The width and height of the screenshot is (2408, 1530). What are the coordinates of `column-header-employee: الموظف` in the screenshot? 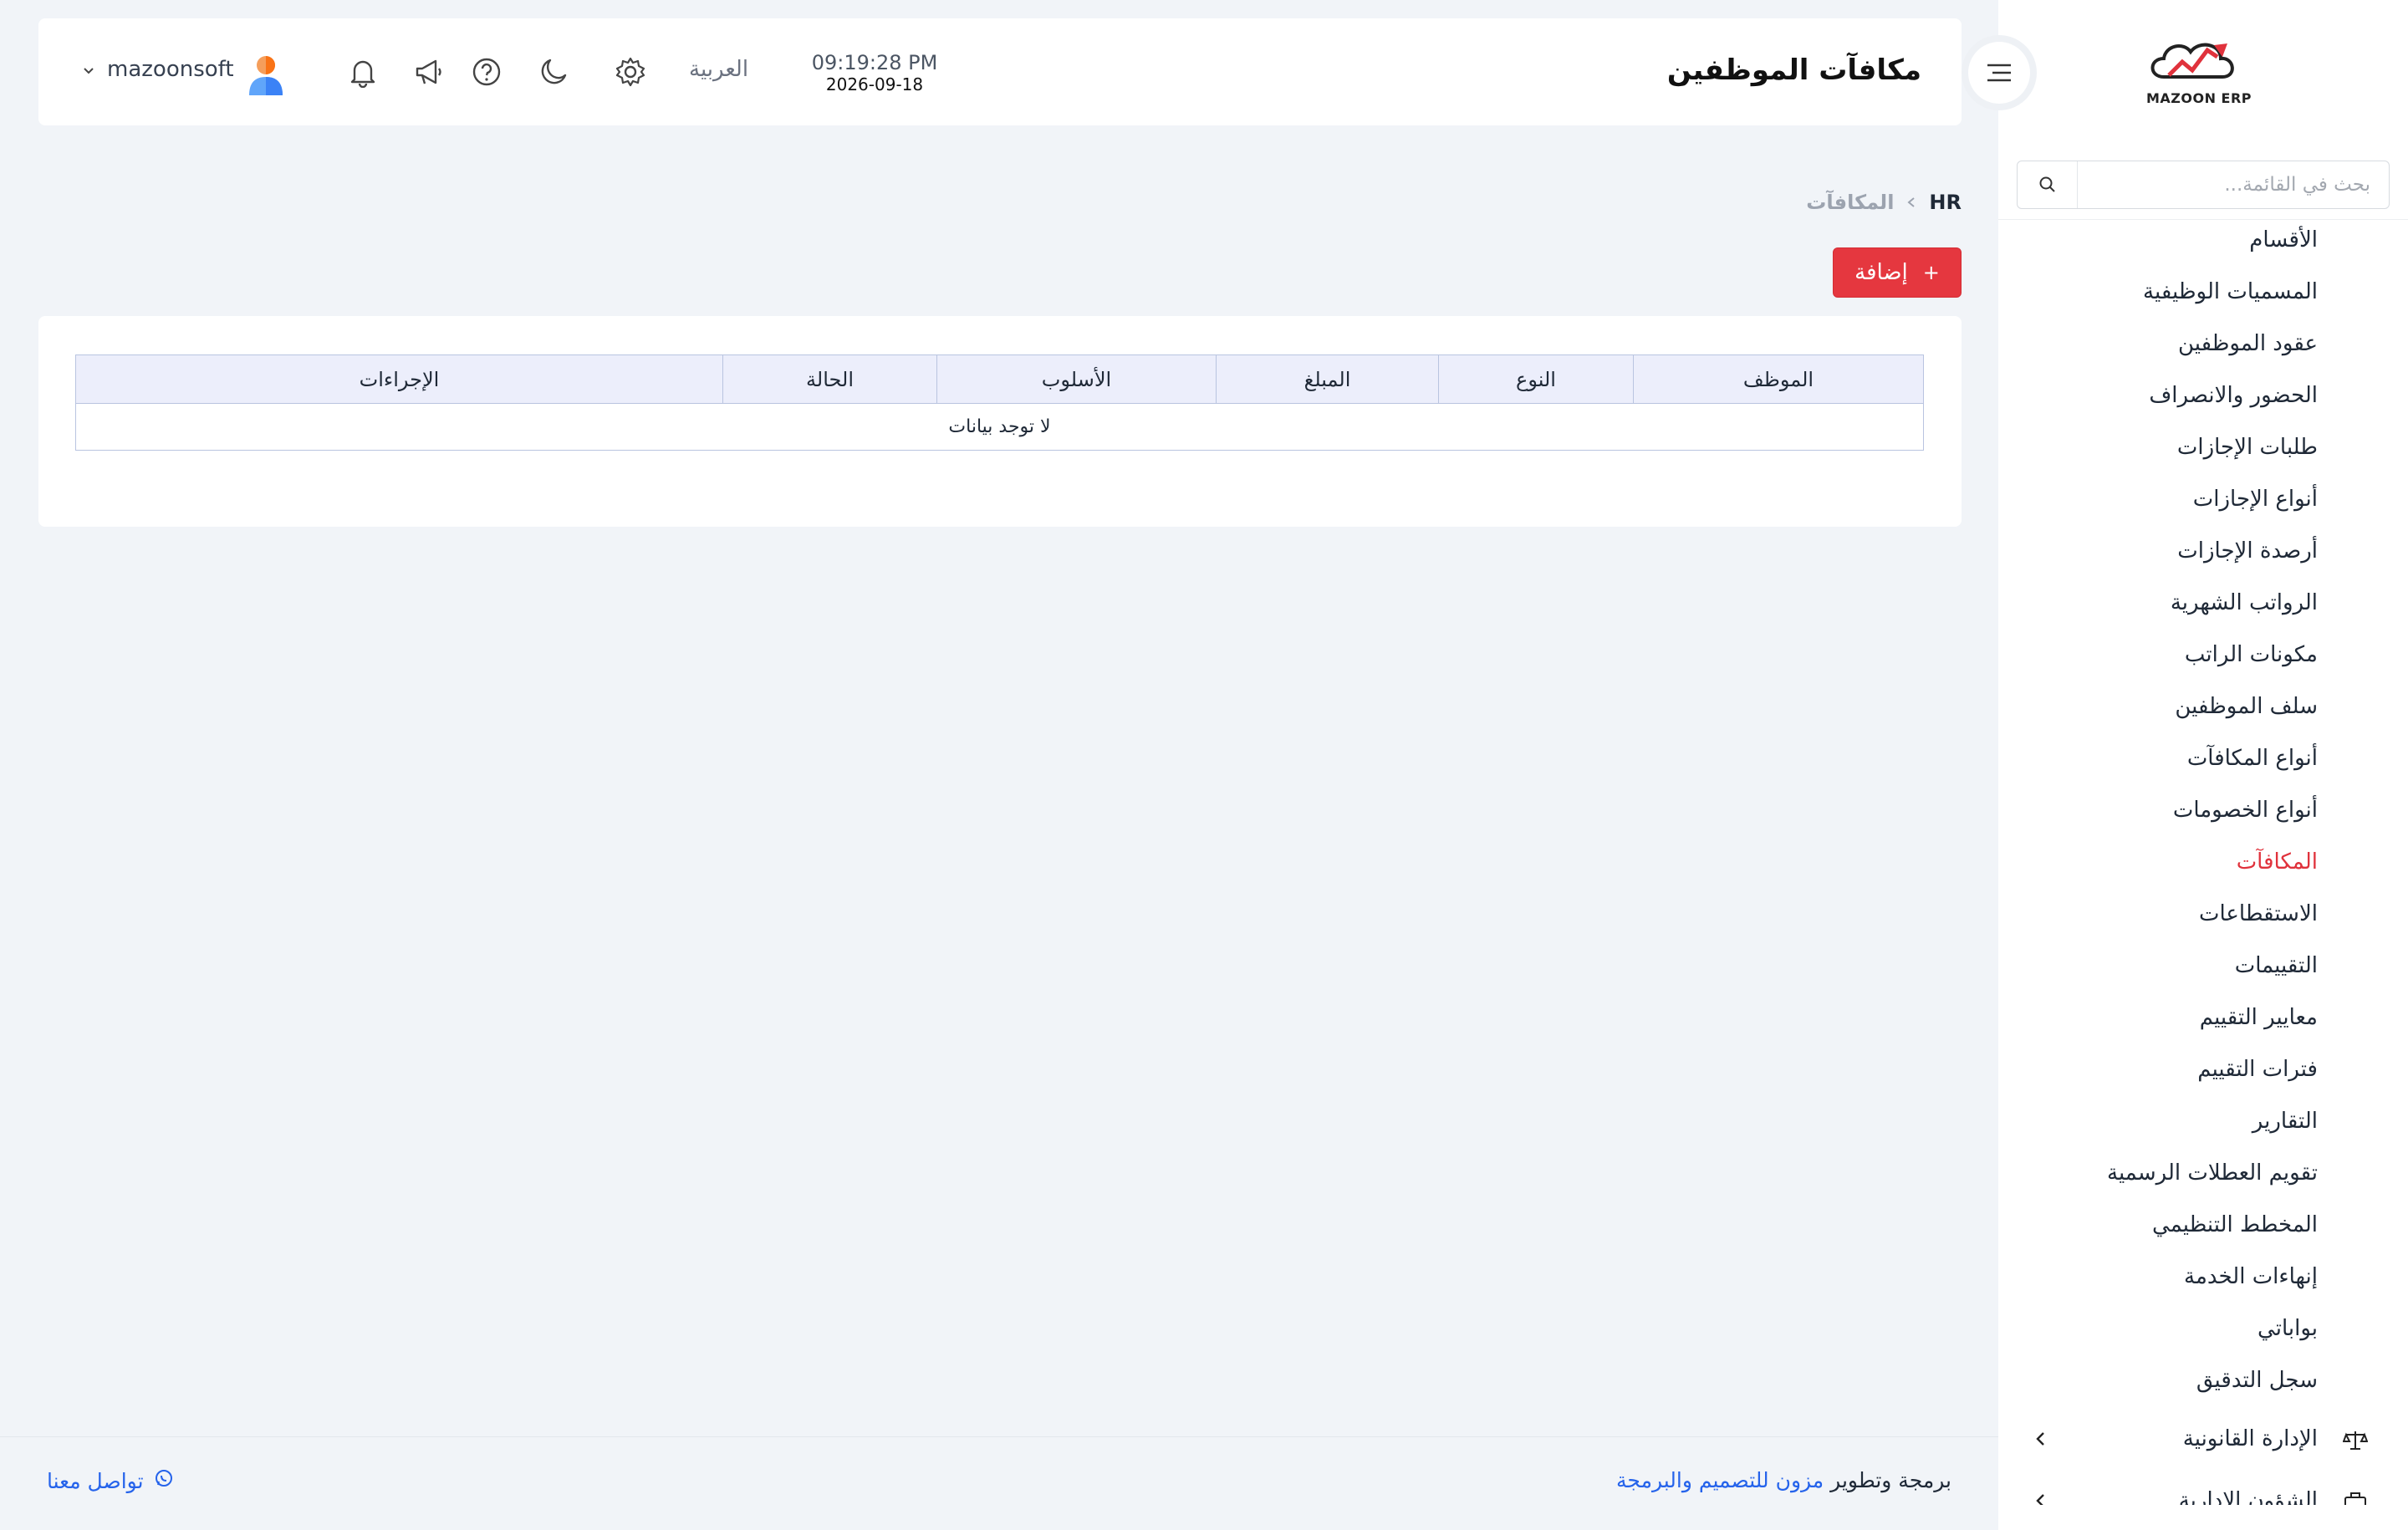 It's located at (1779, 379).